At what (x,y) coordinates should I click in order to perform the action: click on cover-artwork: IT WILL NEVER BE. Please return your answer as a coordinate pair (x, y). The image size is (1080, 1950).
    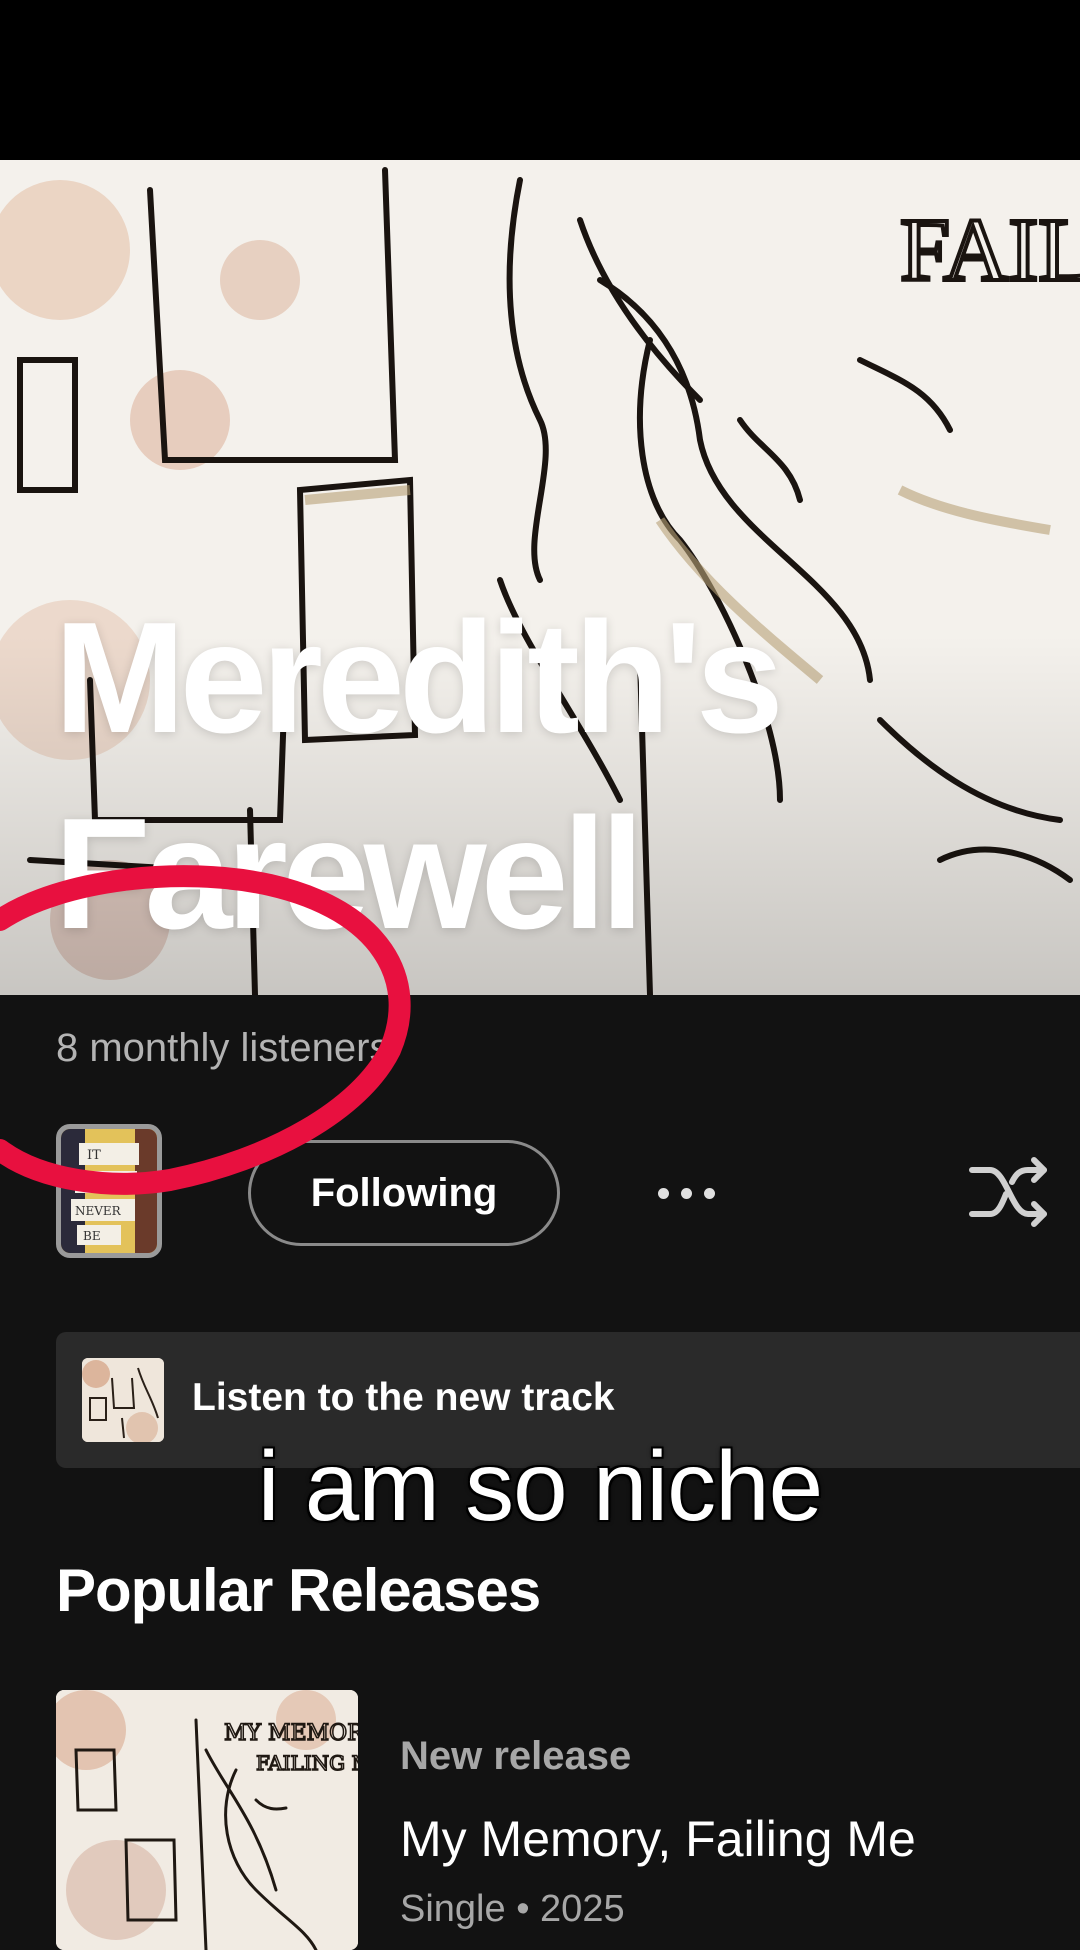
    Looking at the image, I should click on (109, 1191).